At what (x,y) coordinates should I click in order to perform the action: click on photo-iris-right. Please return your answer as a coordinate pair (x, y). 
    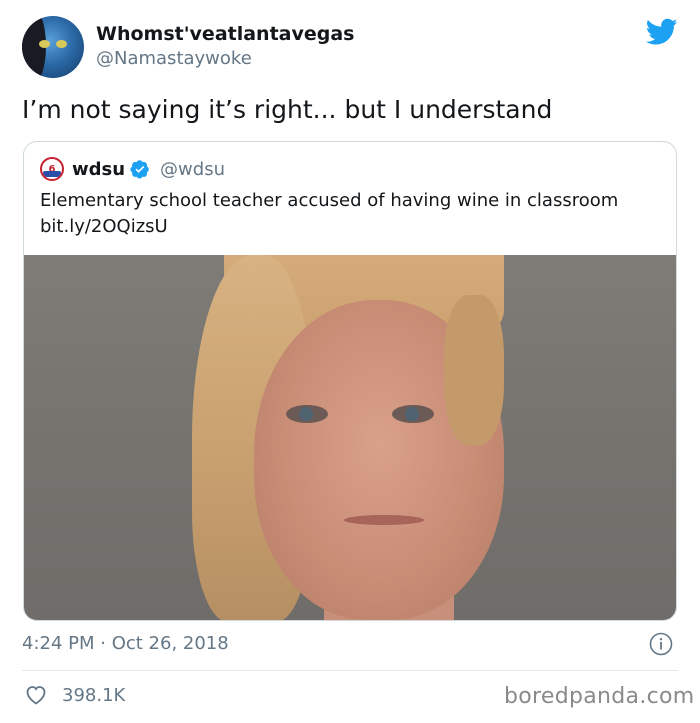
    Looking at the image, I should click on (412, 414).